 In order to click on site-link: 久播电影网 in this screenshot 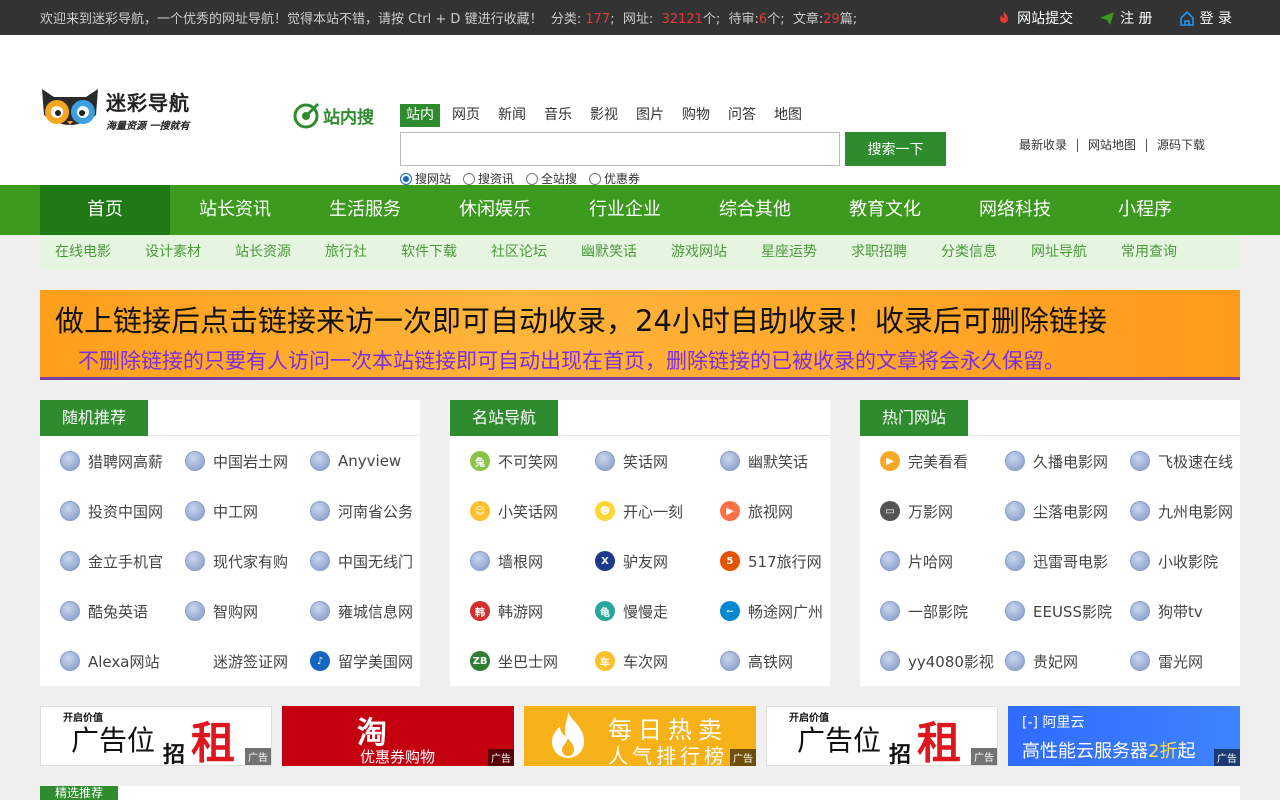, I will do `click(1067, 461)`.